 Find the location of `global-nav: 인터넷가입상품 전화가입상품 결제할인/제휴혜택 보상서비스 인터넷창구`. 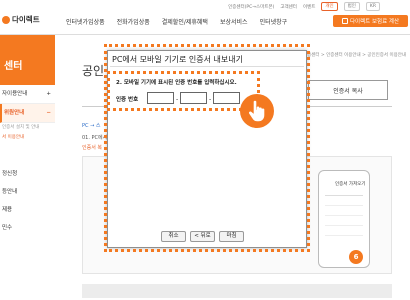

global-nav: 인터넷가입상품 전화가입상품 결제할인/제휴혜택 보상서비스 인터넷창구 is located at coordinates (176, 21).